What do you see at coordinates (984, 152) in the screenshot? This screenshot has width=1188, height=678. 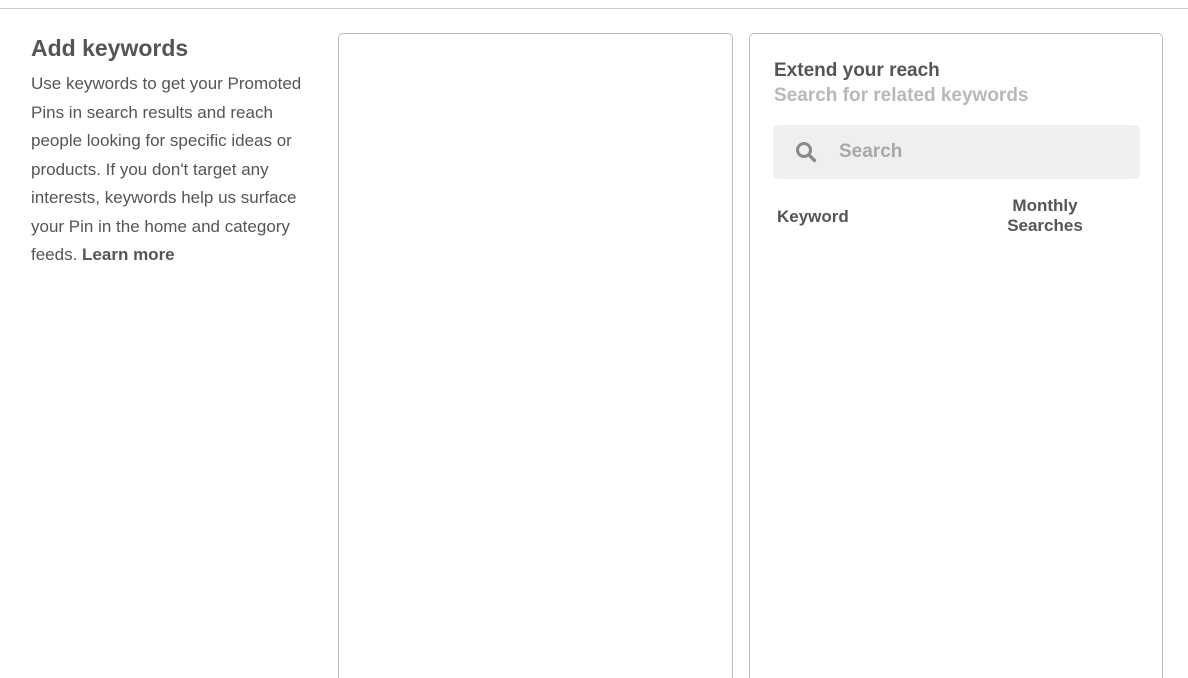 I see `keyword-search-input` at bounding box center [984, 152].